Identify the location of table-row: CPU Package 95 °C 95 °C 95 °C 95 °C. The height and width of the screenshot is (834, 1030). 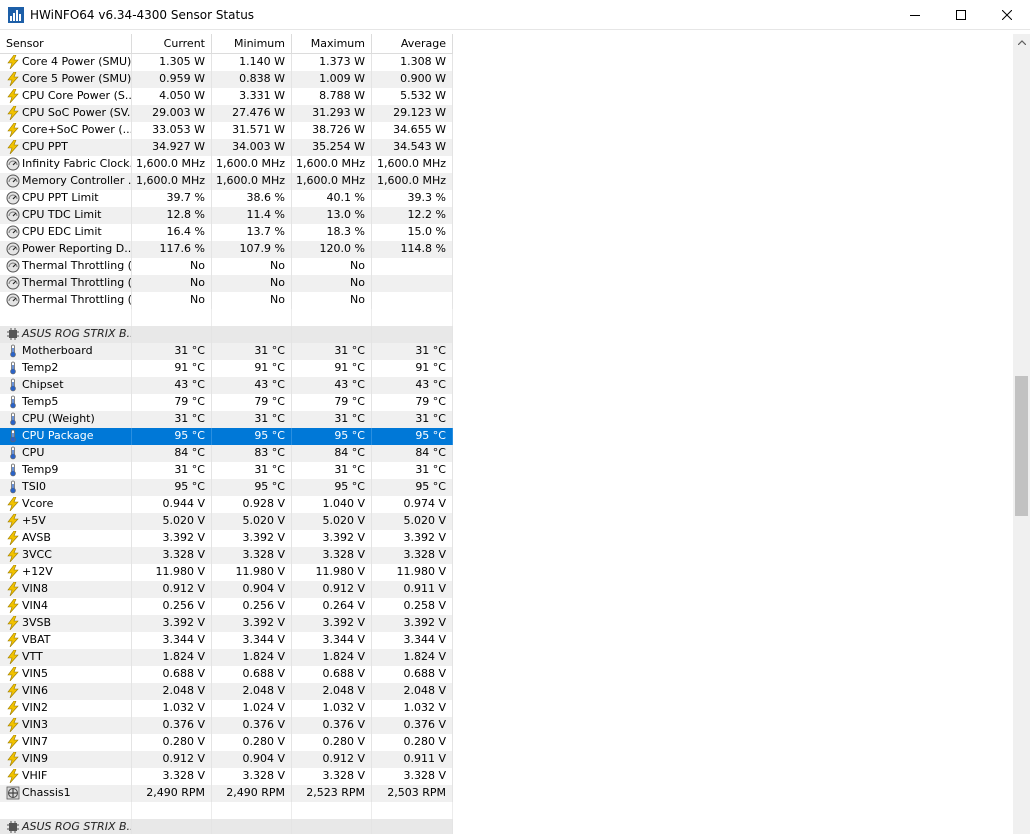
(226, 436).